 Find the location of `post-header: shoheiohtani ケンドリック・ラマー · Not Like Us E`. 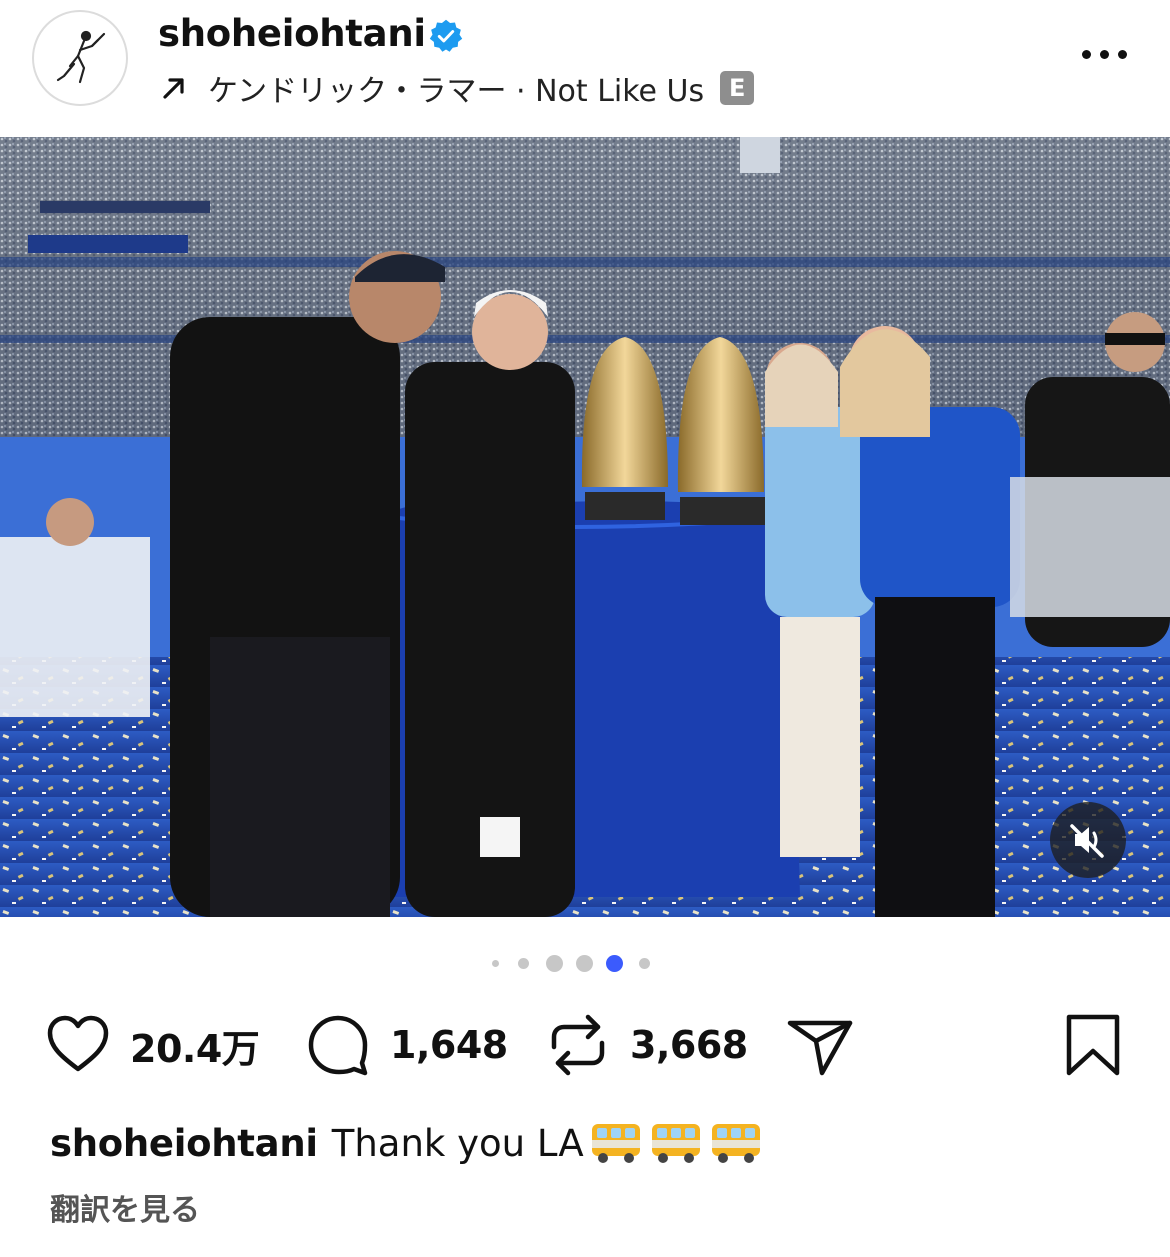

post-header: shoheiohtani ケンドリック・ラマー · Not Like Us E is located at coordinates (585, 67).